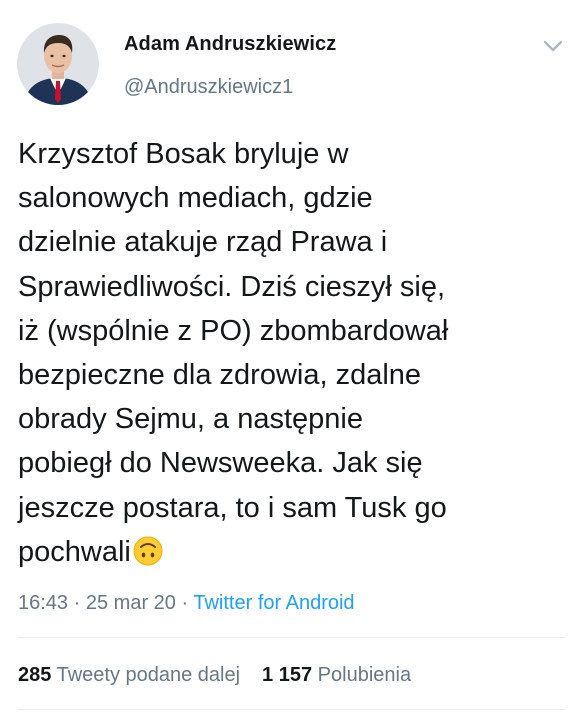 The image size is (583, 720). I want to click on author-handle: @Andruszkiewicz1, so click(208, 87).